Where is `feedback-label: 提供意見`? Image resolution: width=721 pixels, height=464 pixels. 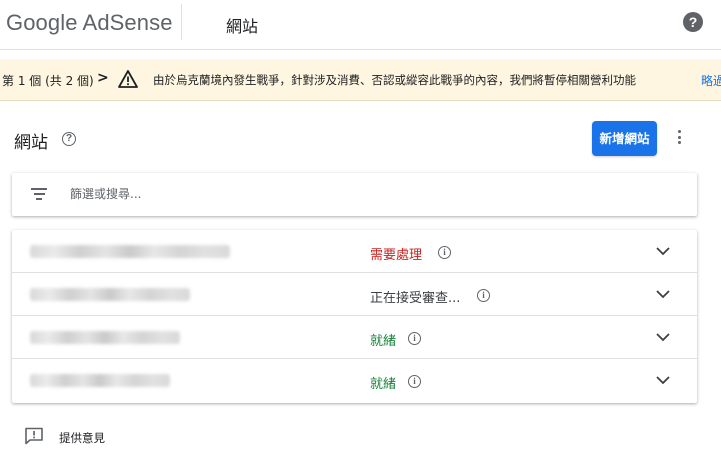
feedback-label: 提供意見 is located at coordinates (82, 438).